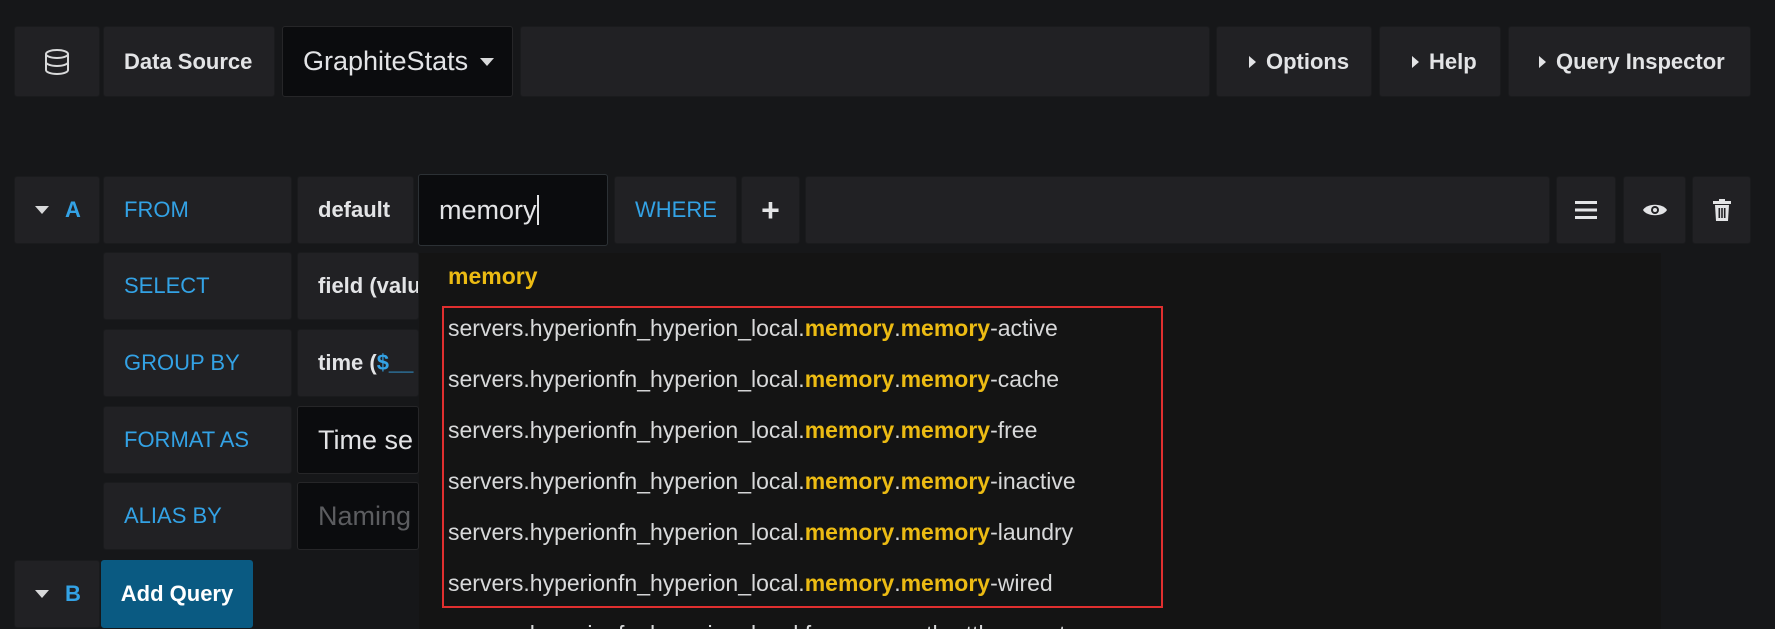 This screenshot has height=629, width=1775. What do you see at coordinates (57, 210) in the screenshot?
I see `query-a-toggle: A` at bounding box center [57, 210].